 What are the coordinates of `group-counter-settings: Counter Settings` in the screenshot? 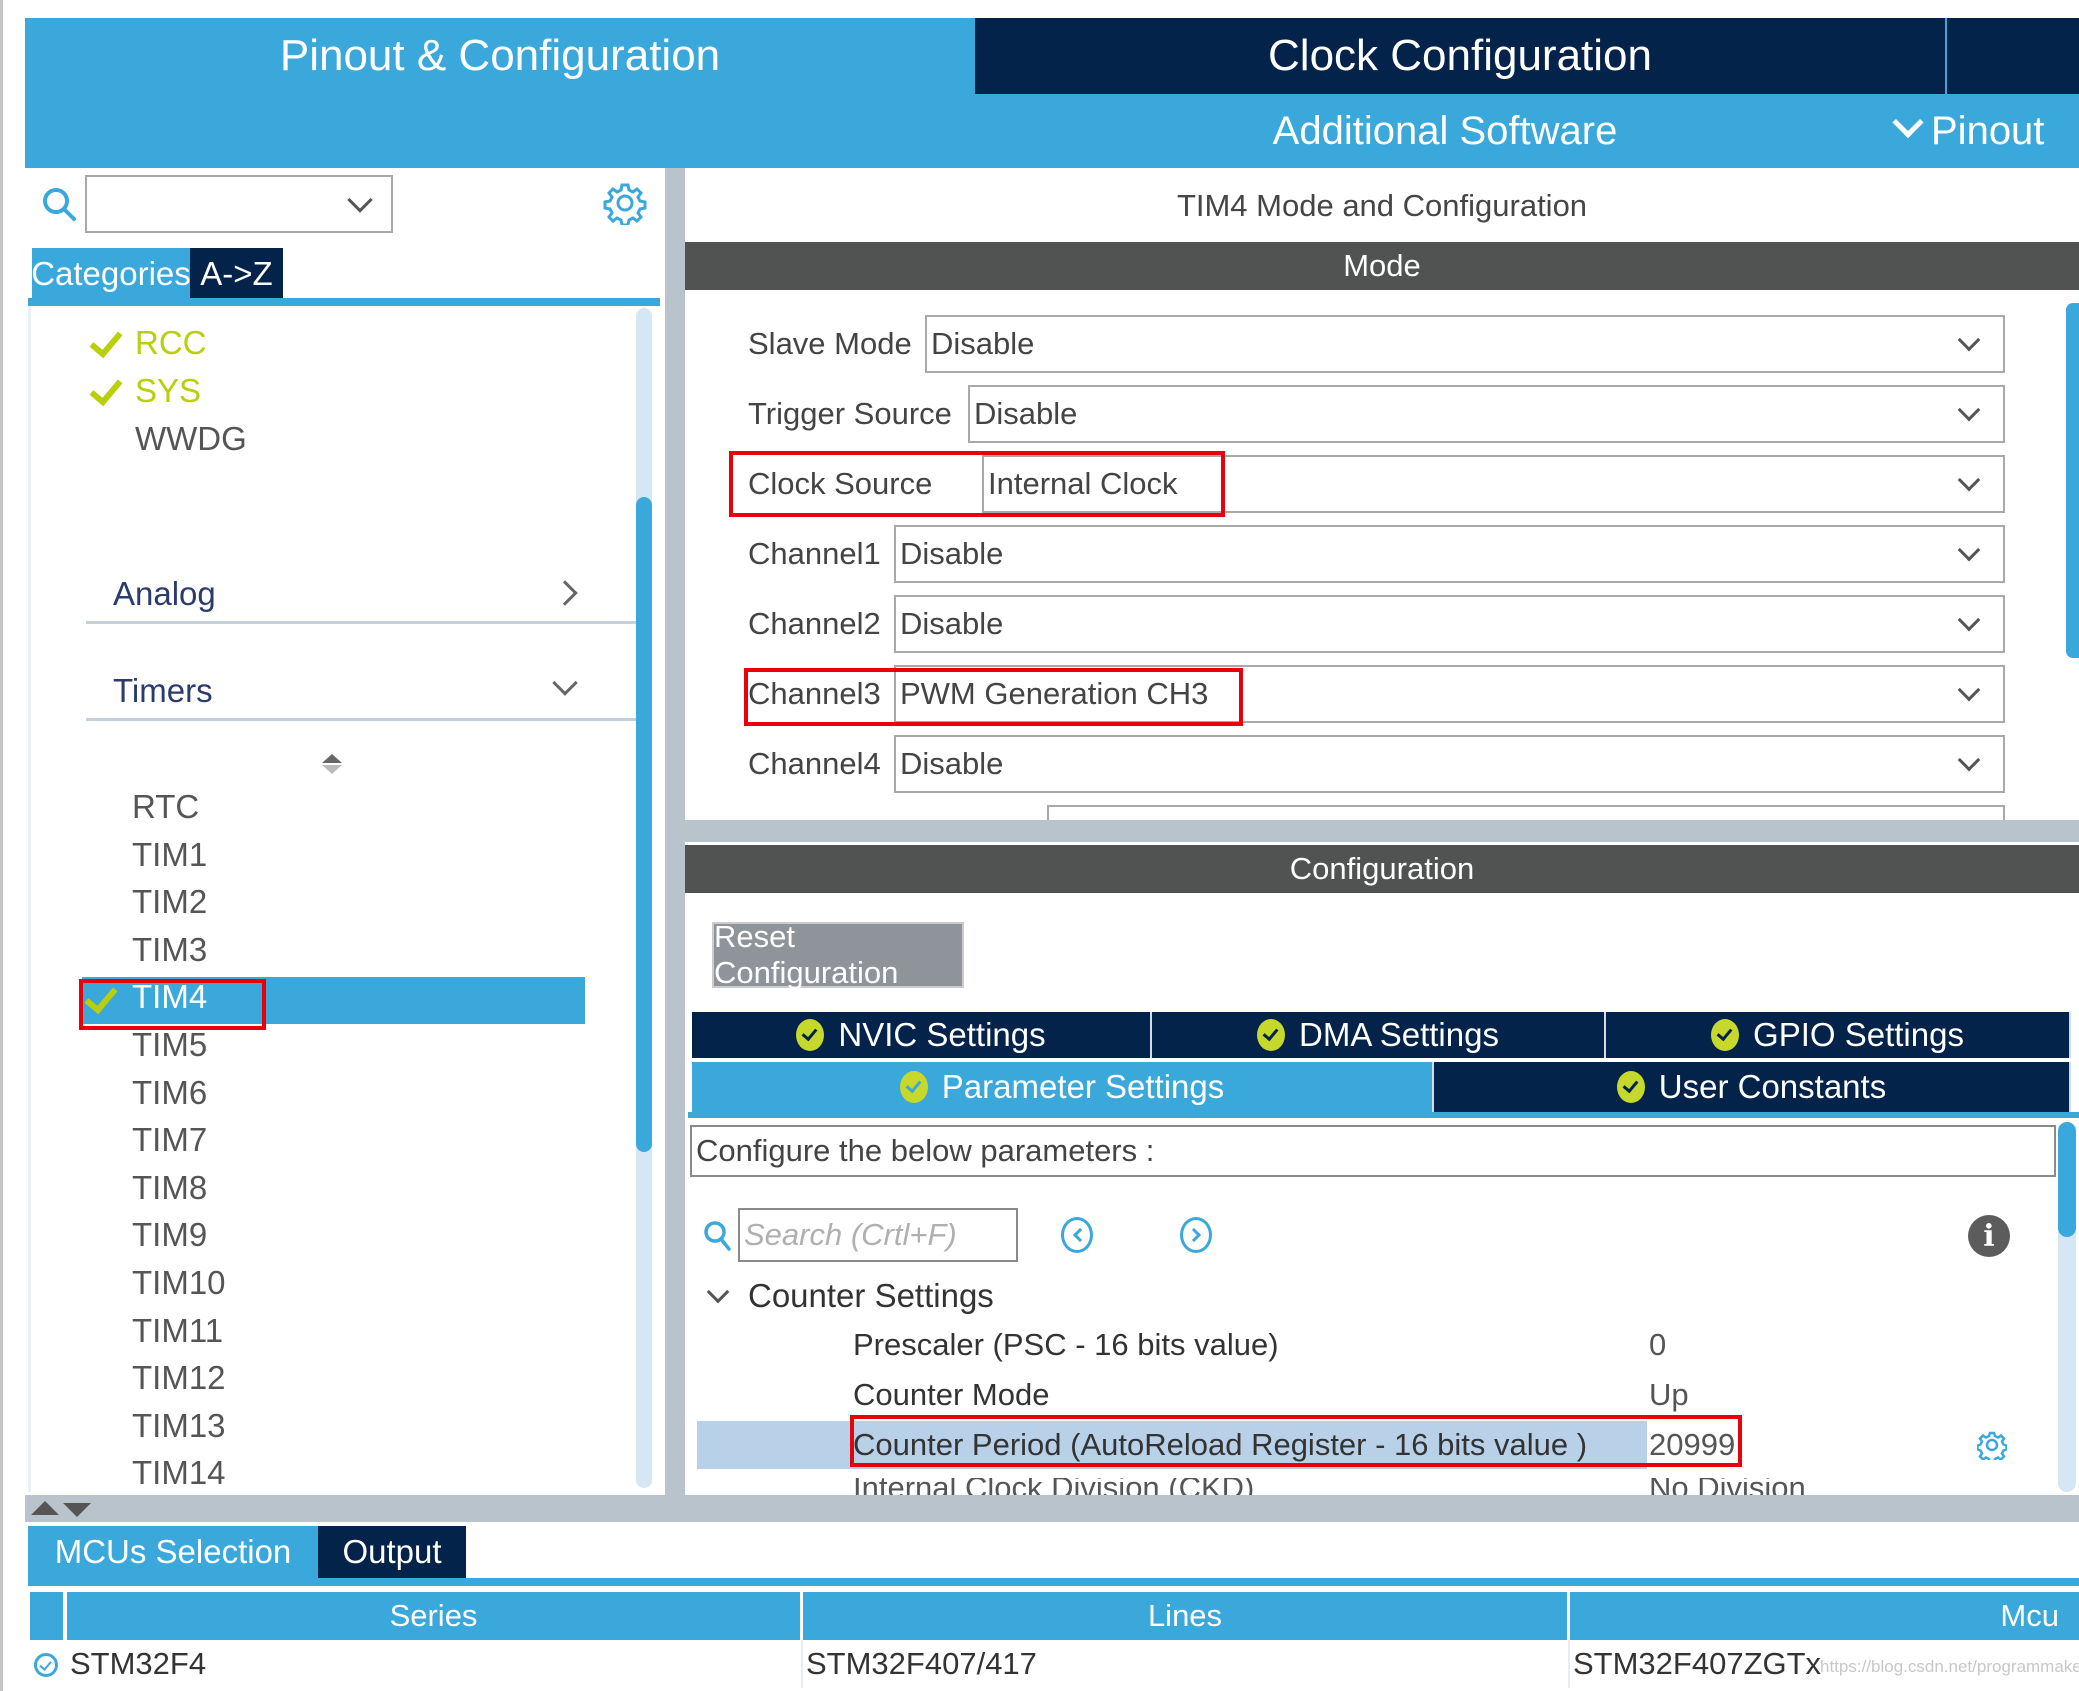 It's located at (871, 1296).